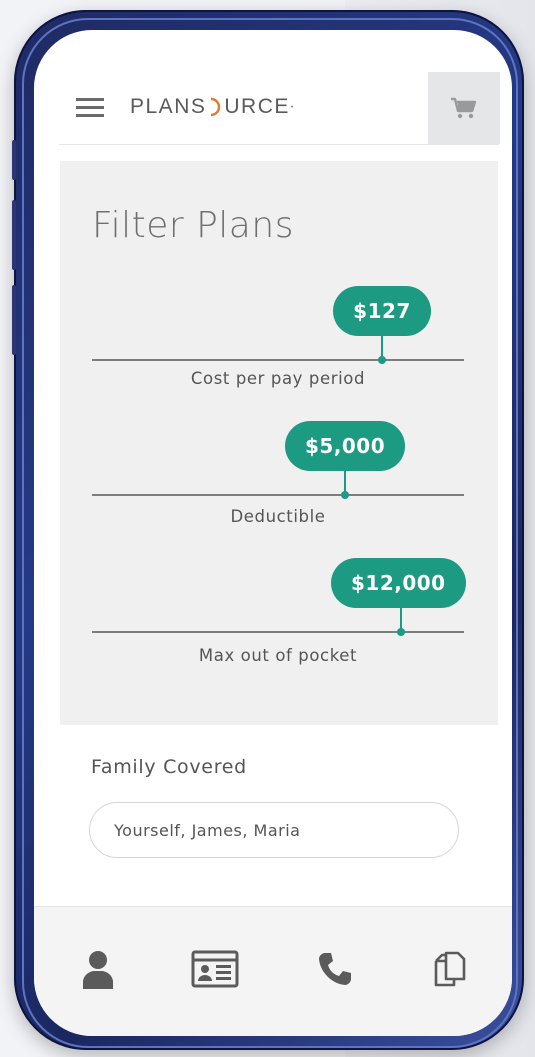 This screenshot has width=535, height=1057. What do you see at coordinates (292, 107) in the screenshot?
I see `trademark-mark: •` at bounding box center [292, 107].